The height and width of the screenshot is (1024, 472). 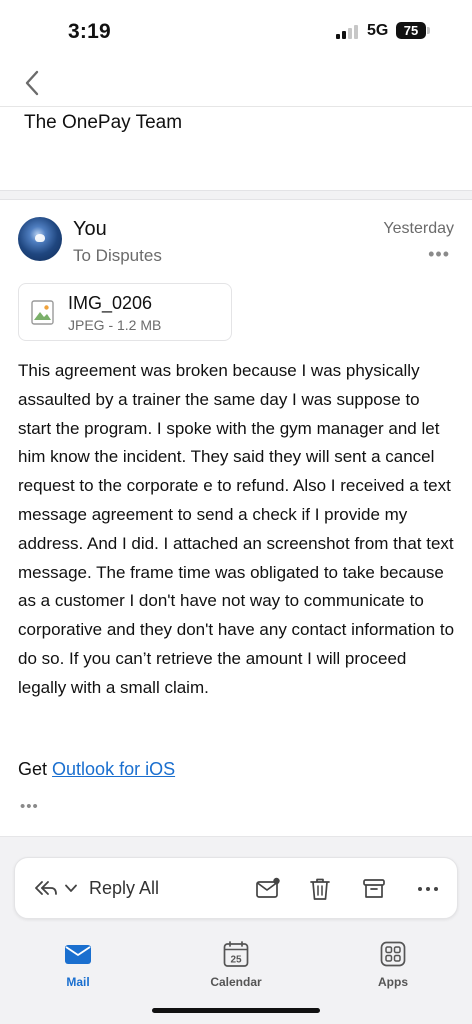 I want to click on email-signature: Get Outlook for iOS, so click(x=96, y=769).